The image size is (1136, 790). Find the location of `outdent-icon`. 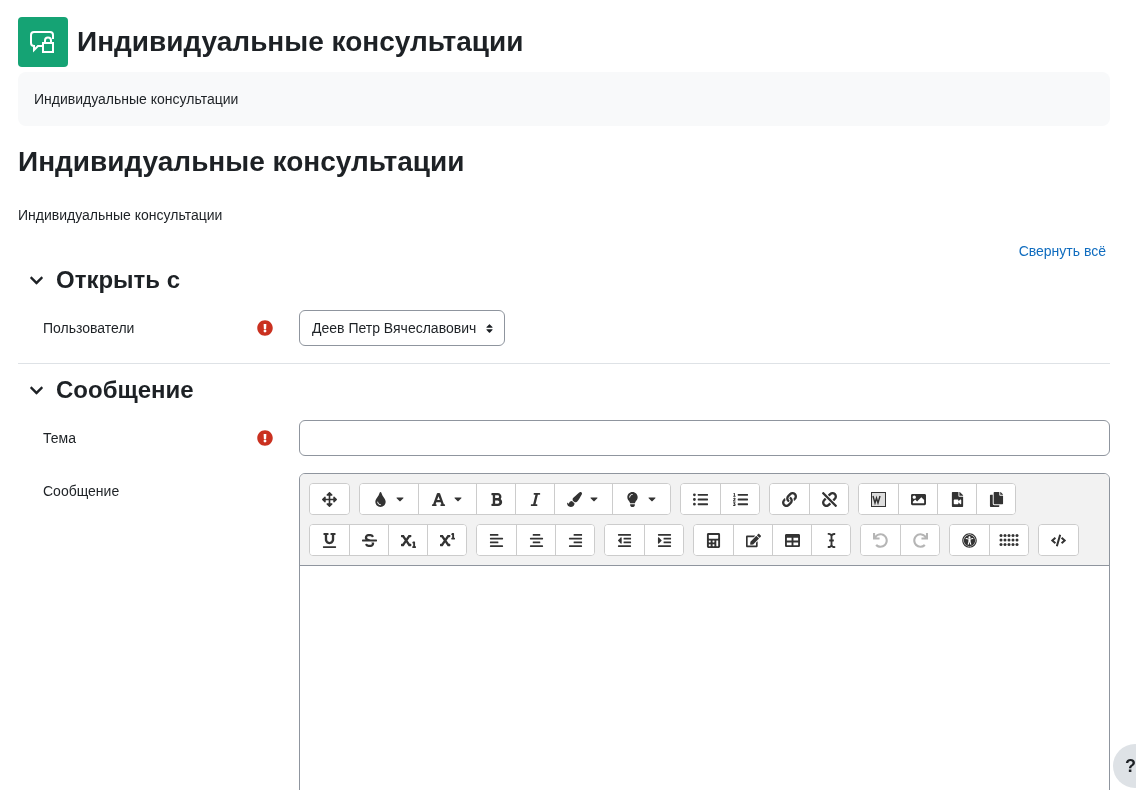

outdent-icon is located at coordinates (624, 540).